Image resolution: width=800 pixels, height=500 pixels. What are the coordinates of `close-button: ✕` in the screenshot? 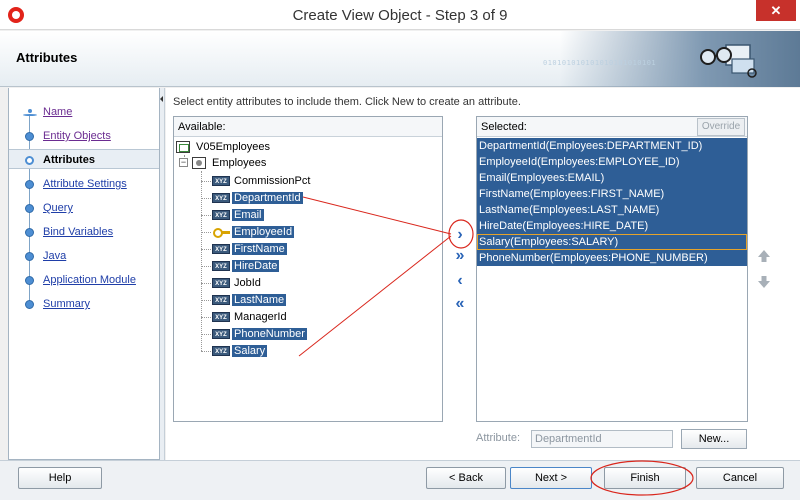 It's located at (776, 10).